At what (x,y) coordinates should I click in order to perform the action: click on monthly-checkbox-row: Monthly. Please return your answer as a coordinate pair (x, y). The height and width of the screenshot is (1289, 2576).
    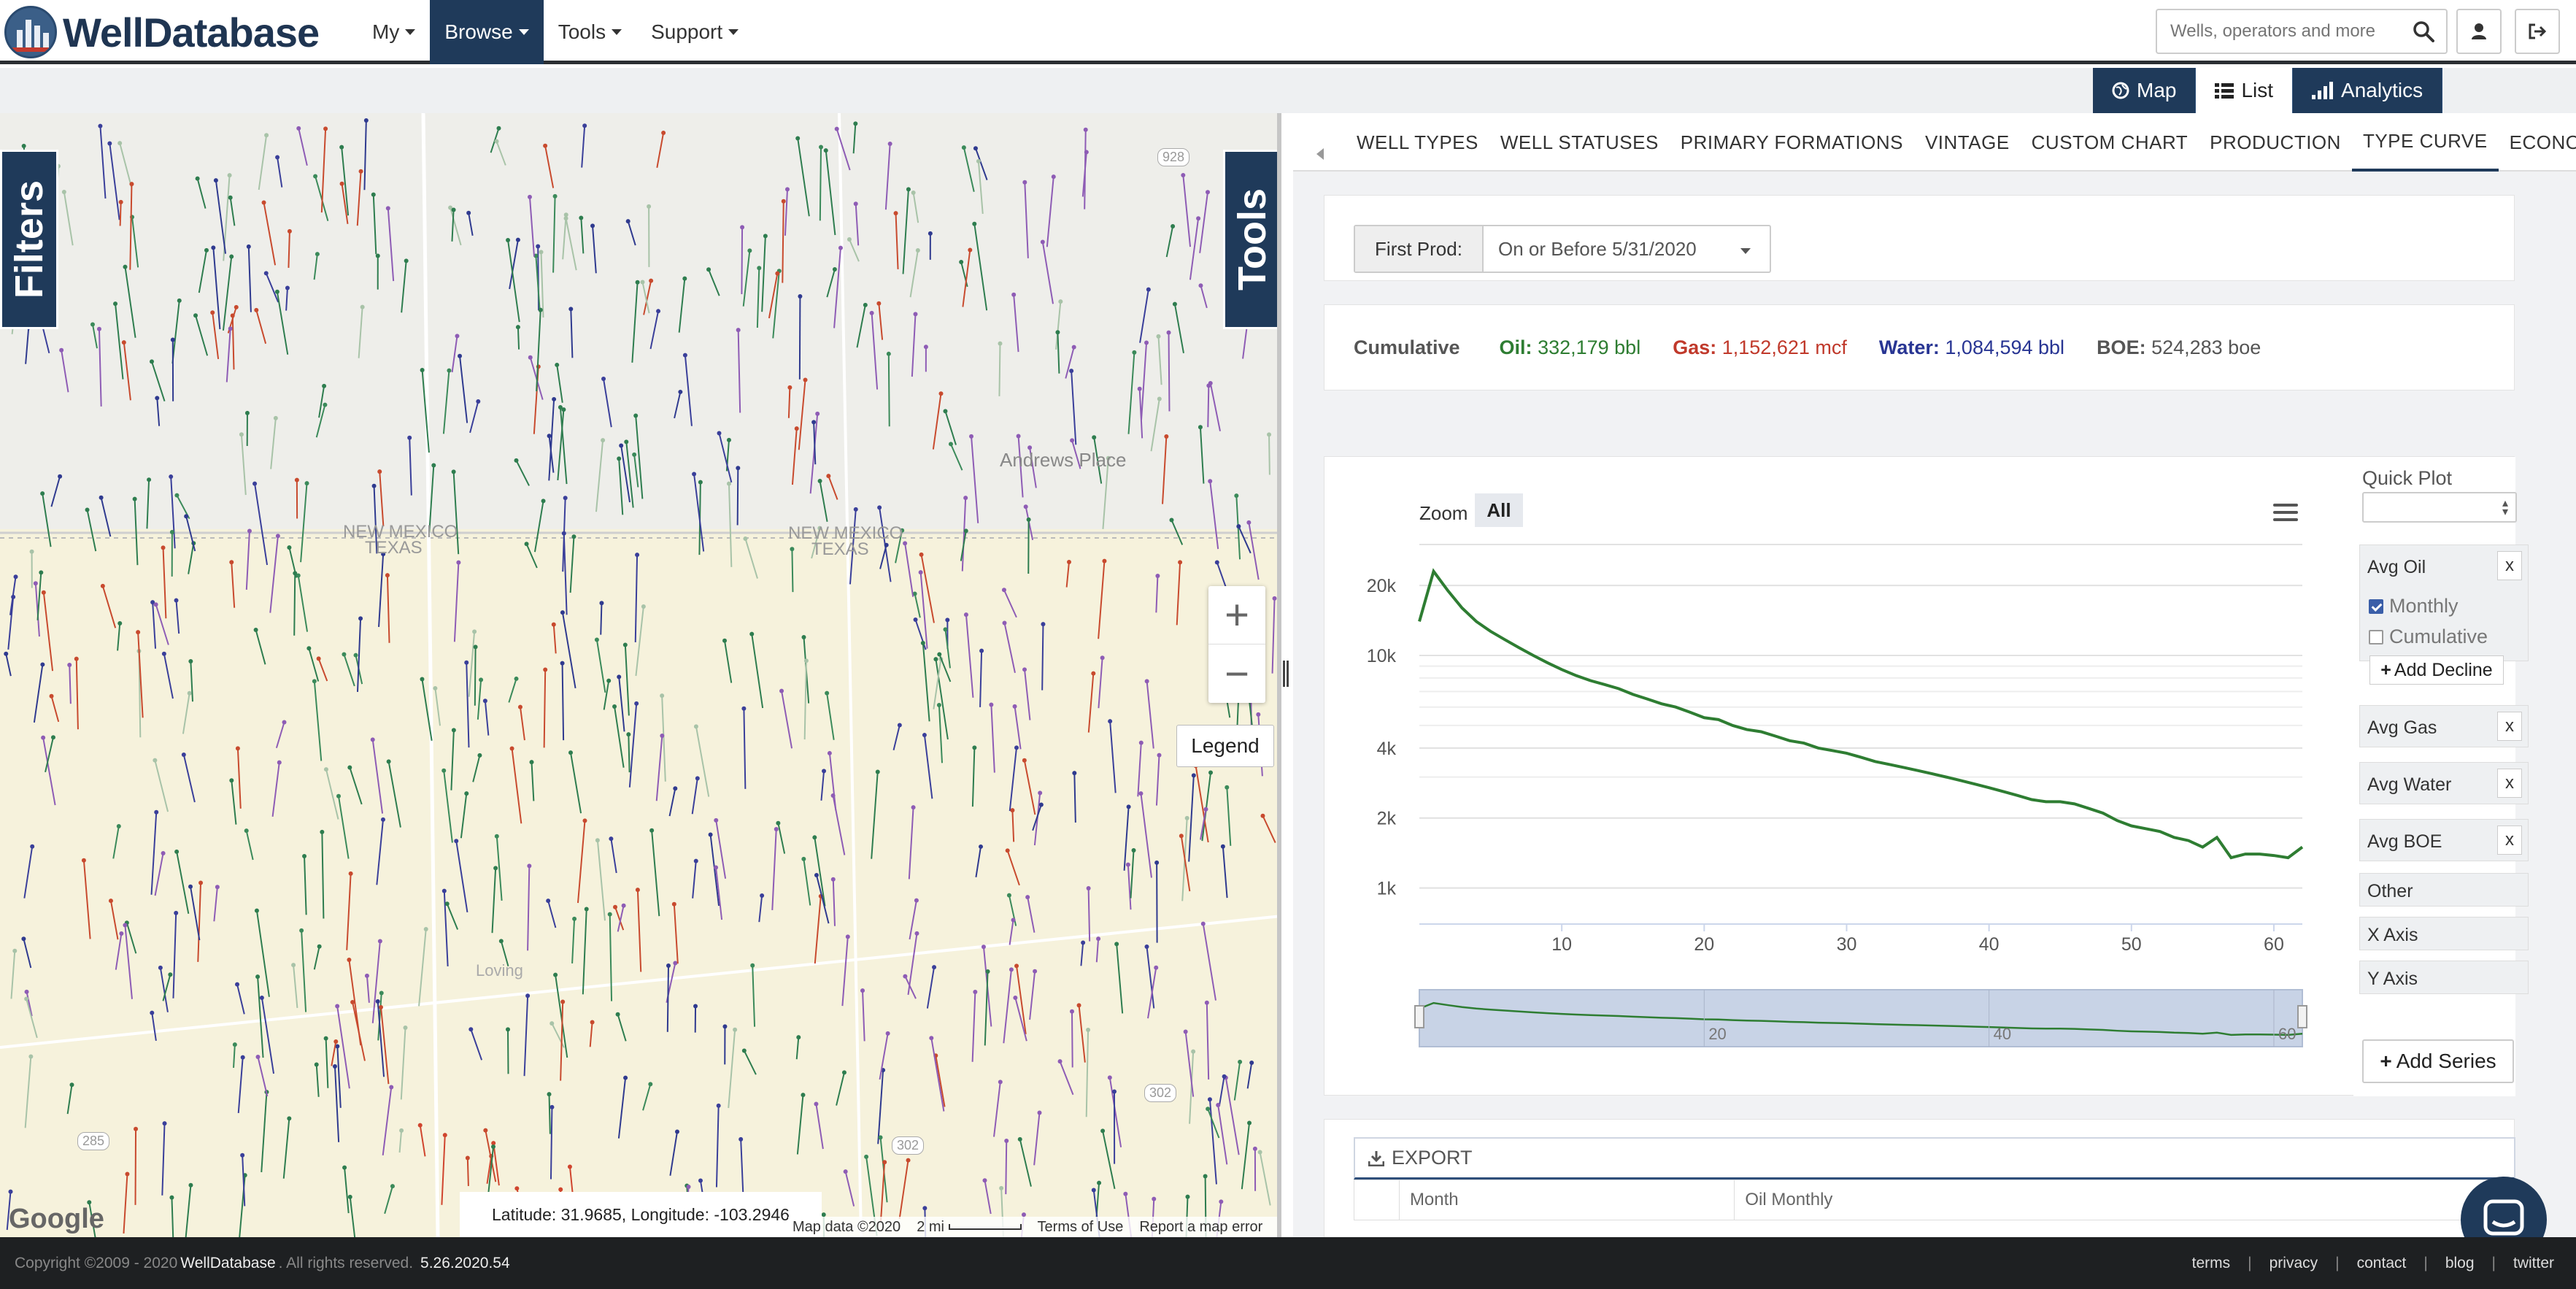
    Looking at the image, I should click on (2414, 606).